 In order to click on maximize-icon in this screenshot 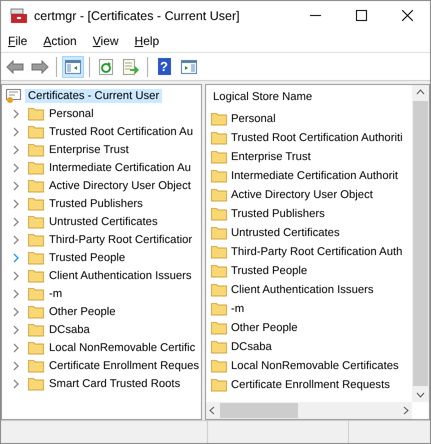, I will do `click(361, 15)`.